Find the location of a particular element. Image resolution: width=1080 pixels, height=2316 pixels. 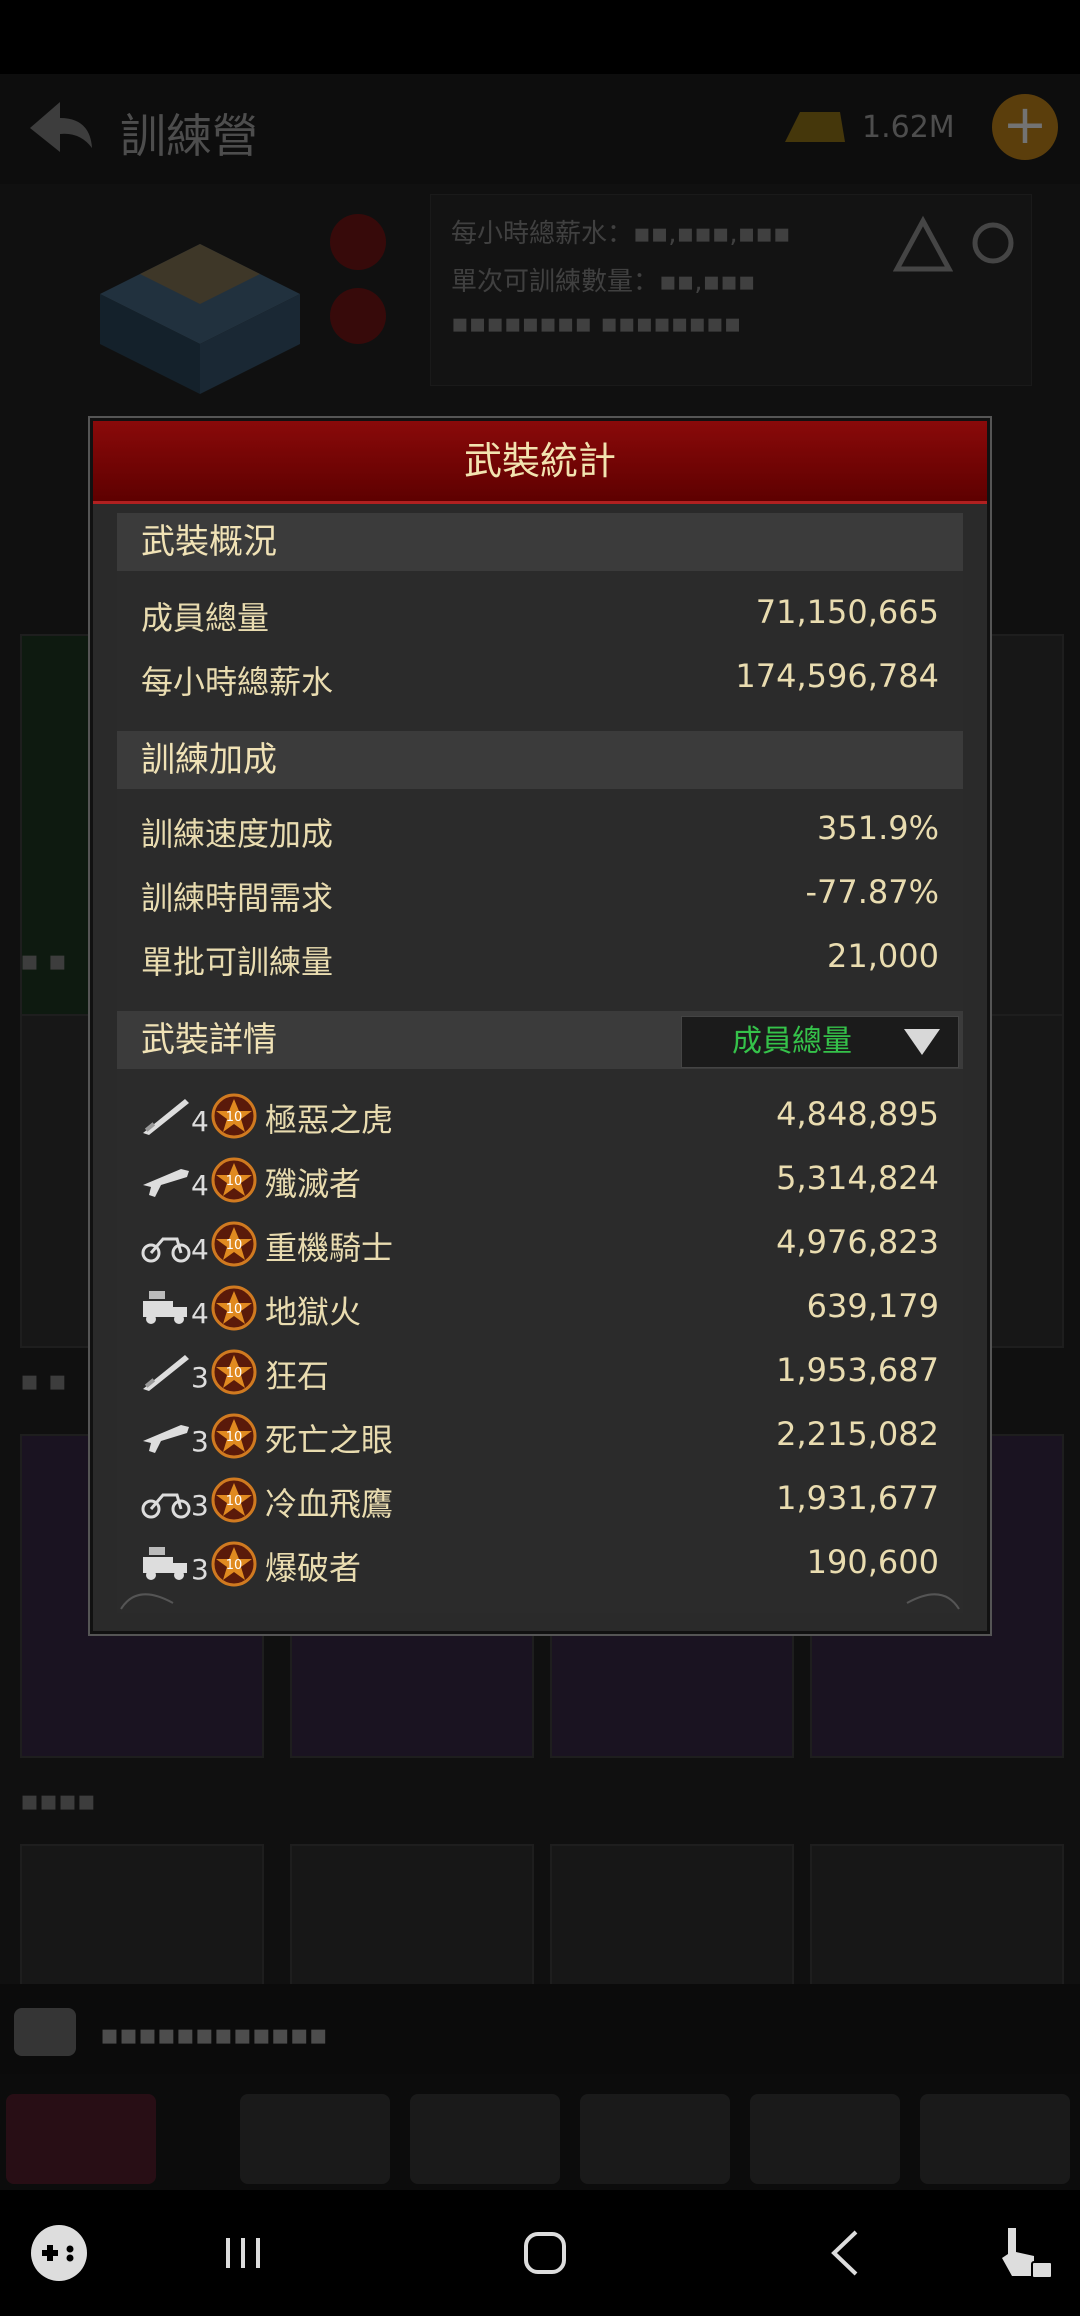

unit-name: 冷血飛鷹 is located at coordinates (329, 1504).